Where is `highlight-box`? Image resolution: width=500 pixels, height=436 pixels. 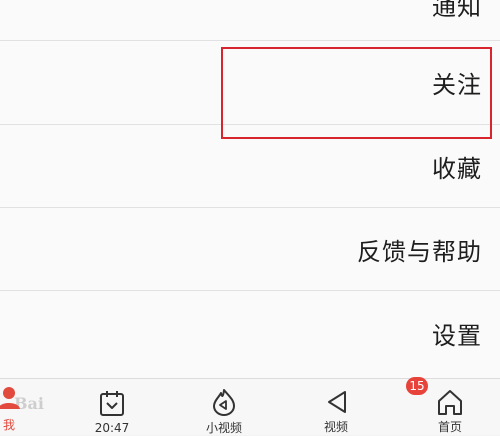 highlight-box is located at coordinates (356, 93).